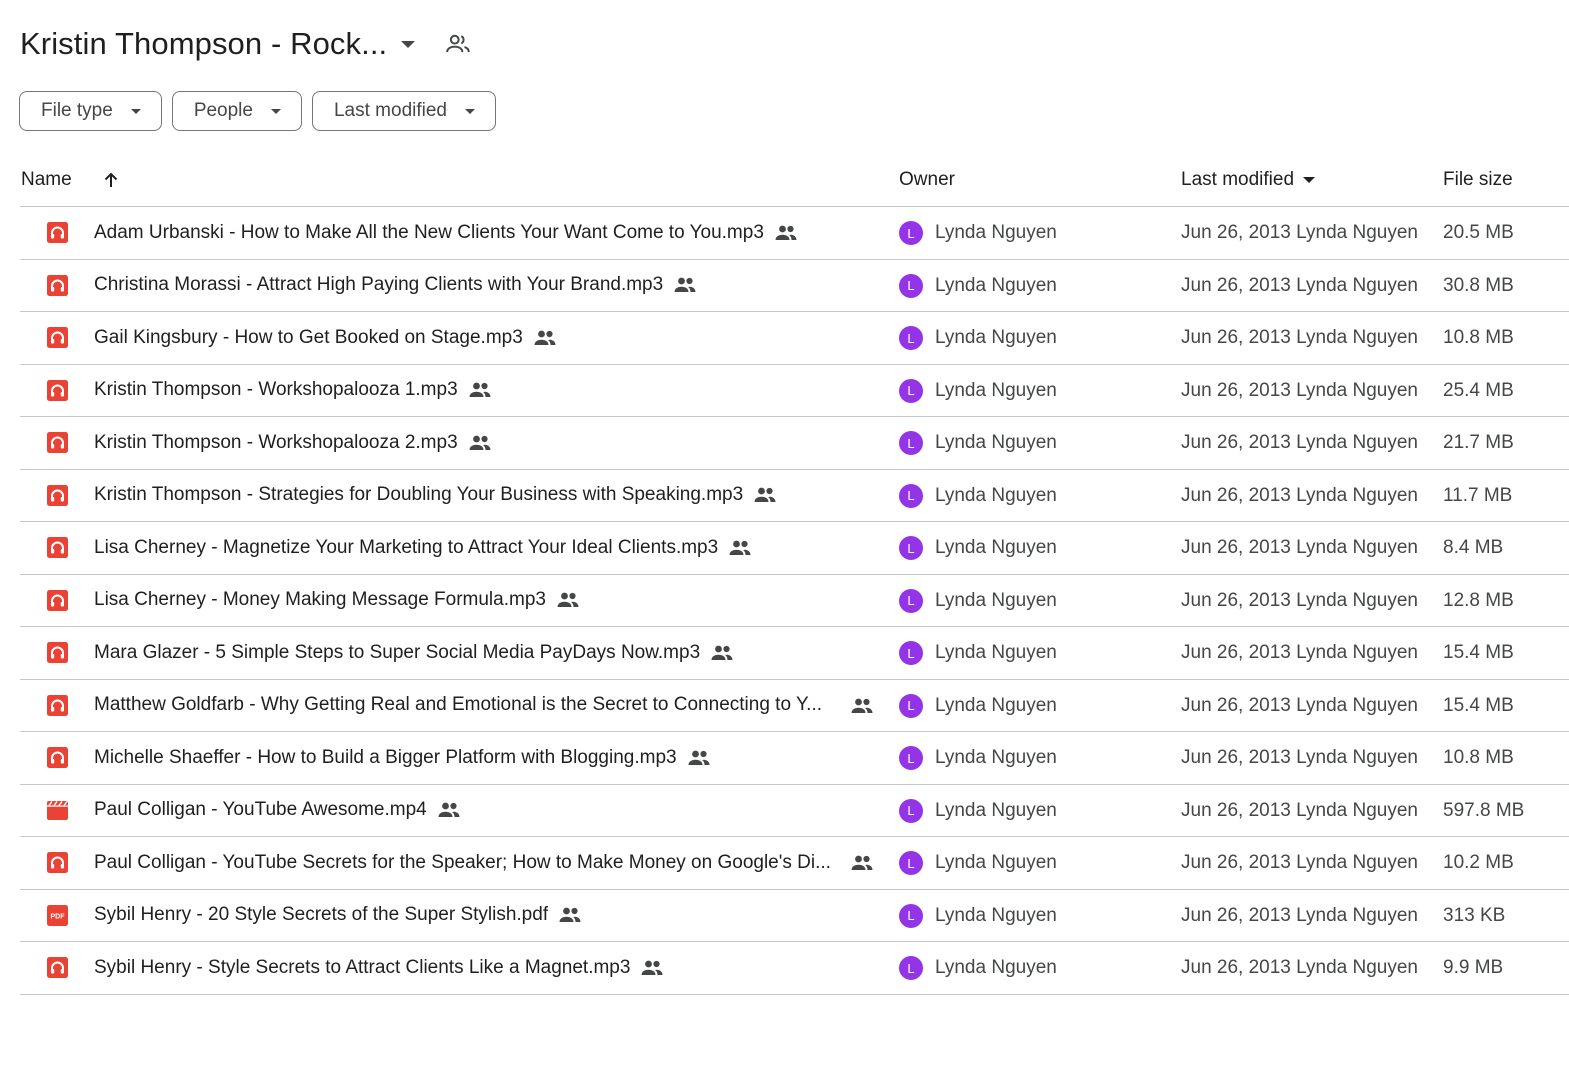 This screenshot has width=1569, height=1091. I want to click on column-header-file-size: File size, so click(1478, 180).